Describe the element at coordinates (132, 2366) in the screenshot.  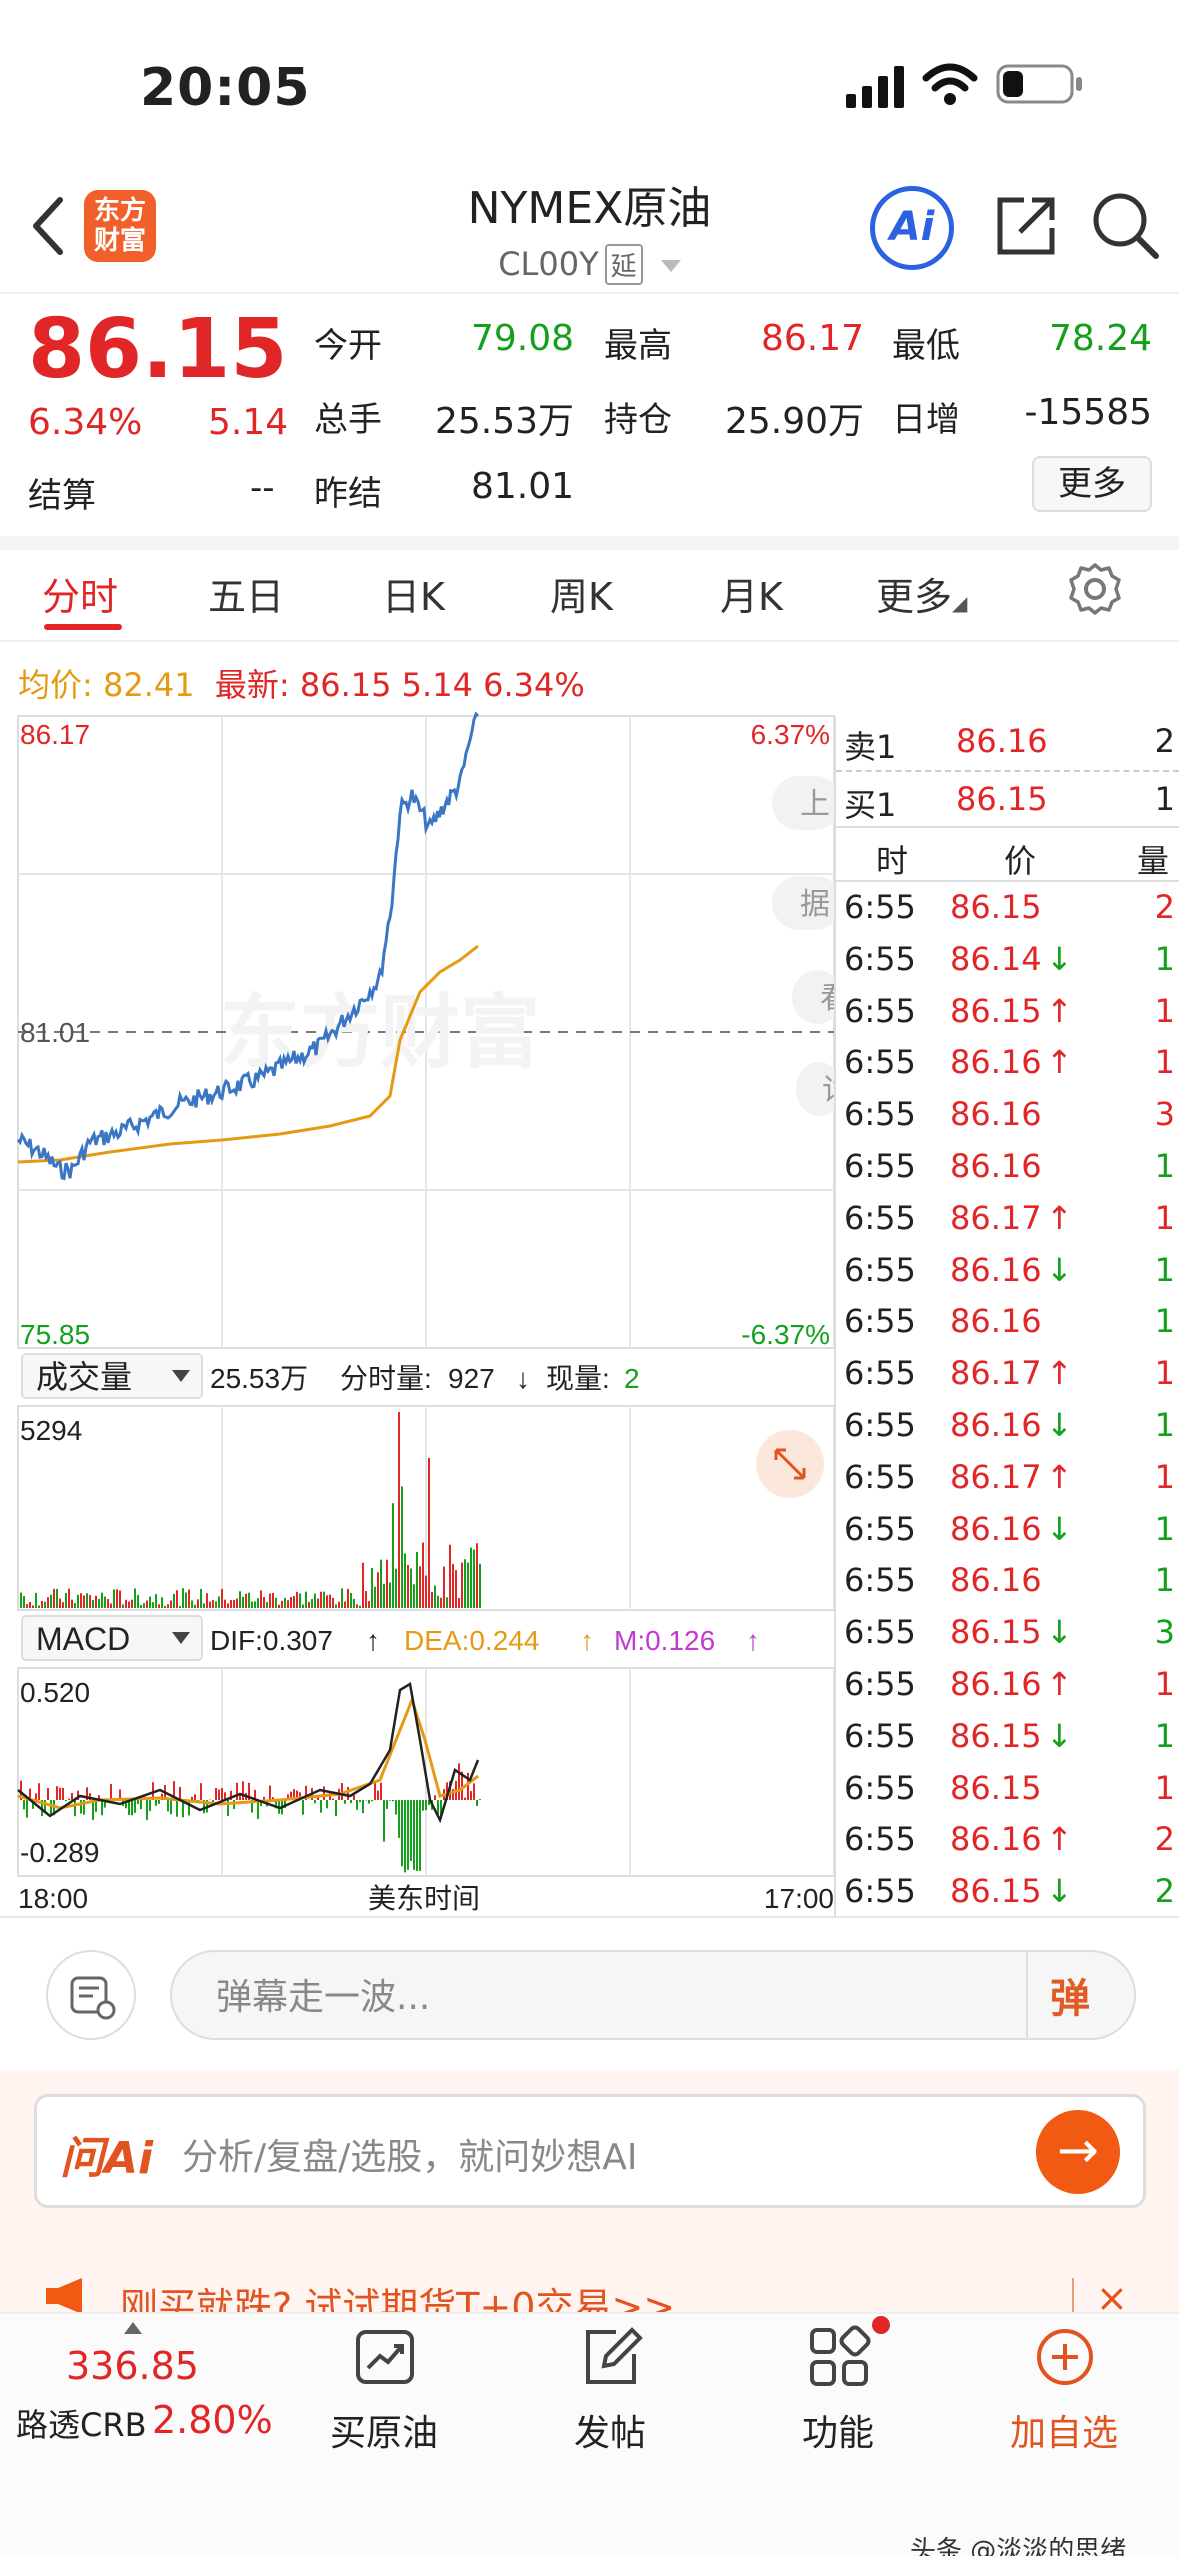
I see `crb-index-value: 336.85` at that location.